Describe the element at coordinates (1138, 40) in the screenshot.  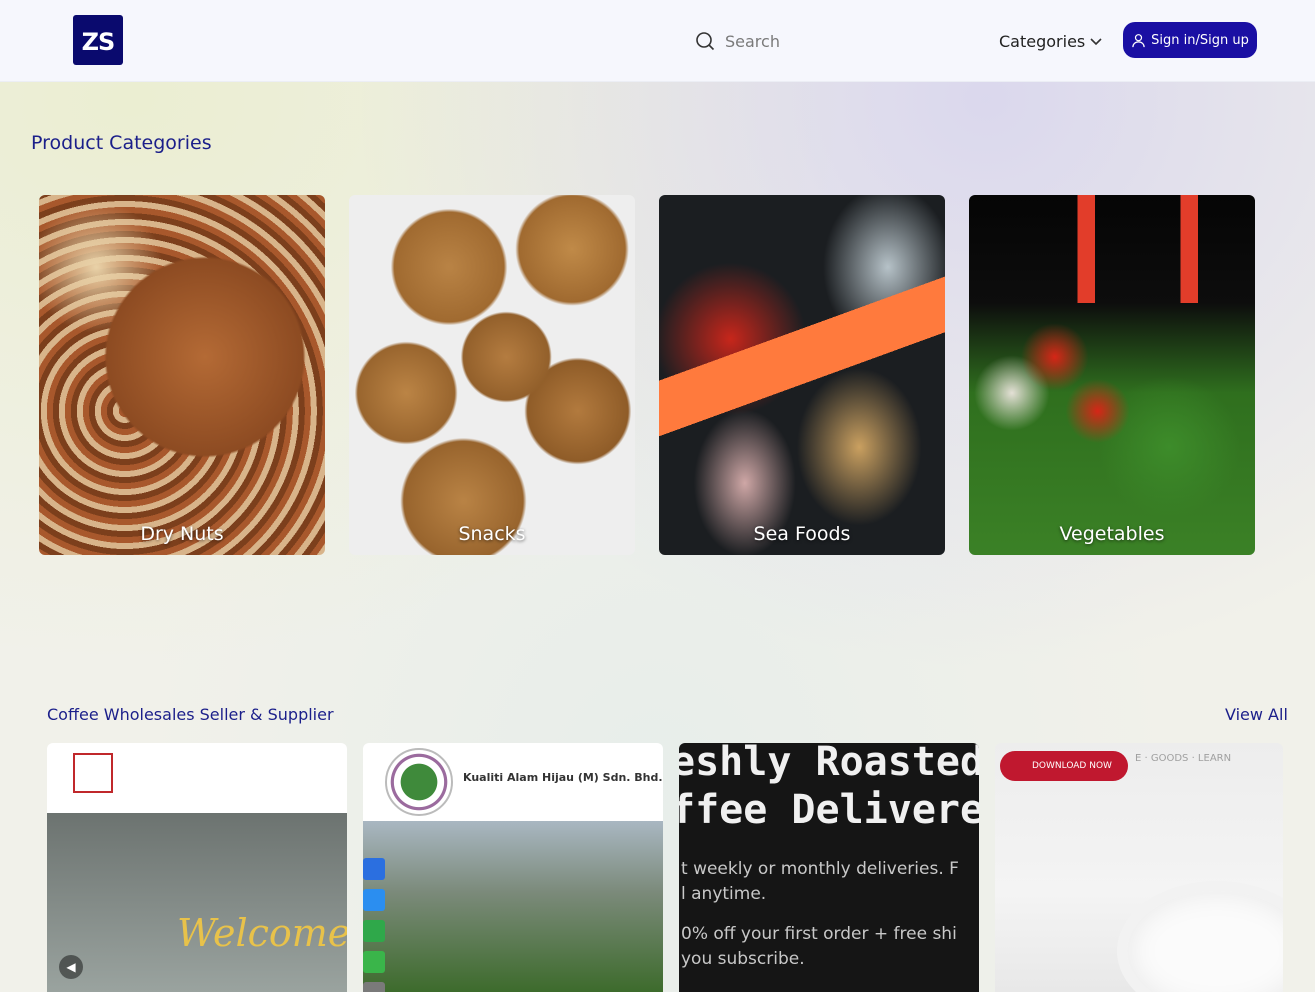
I see `user-icon` at that location.